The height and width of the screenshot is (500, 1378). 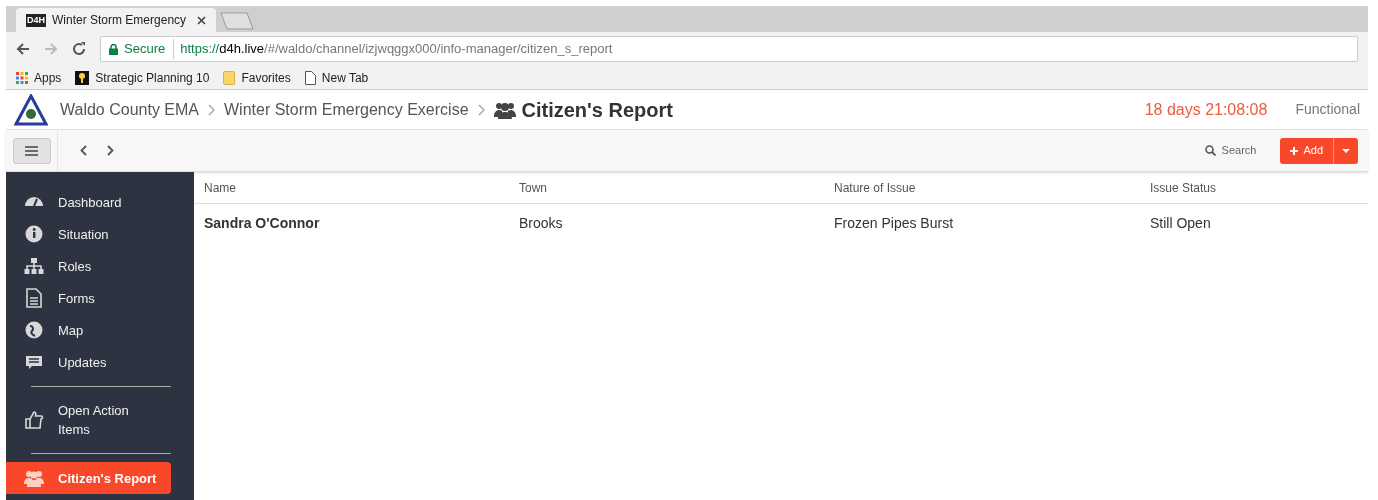 What do you see at coordinates (83, 150) in the screenshot?
I see `chevron-left-icon` at bounding box center [83, 150].